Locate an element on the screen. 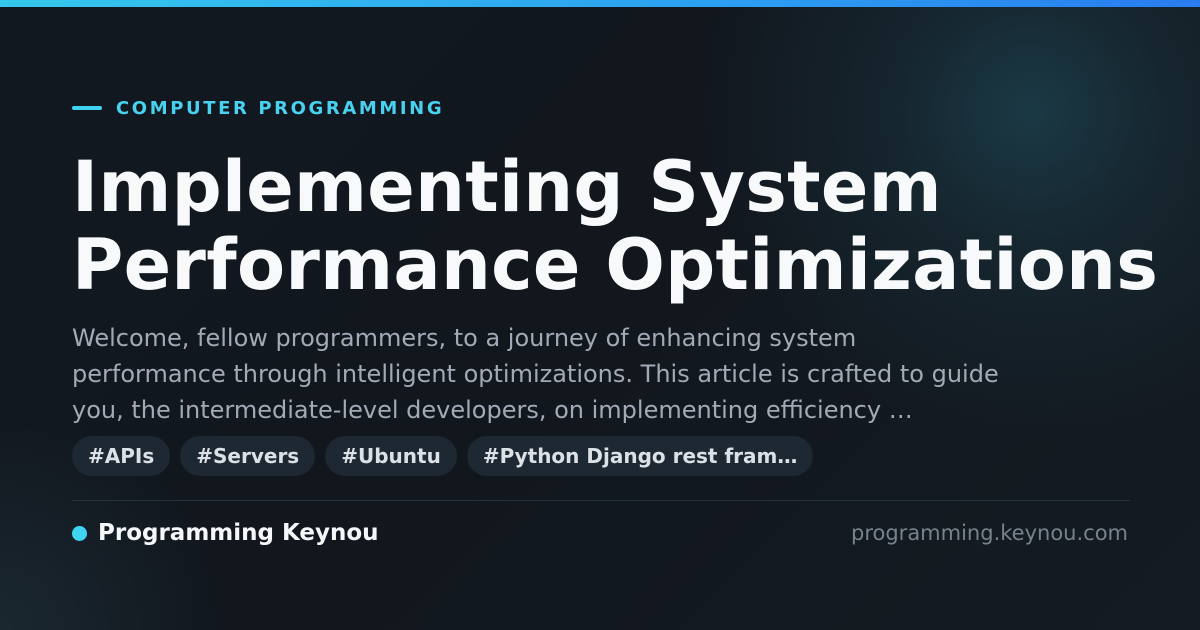 Image resolution: width=1200 pixels, height=630 pixels. category-label: COMPUTER PROGRAMMING is located at coordinates (280, 108).